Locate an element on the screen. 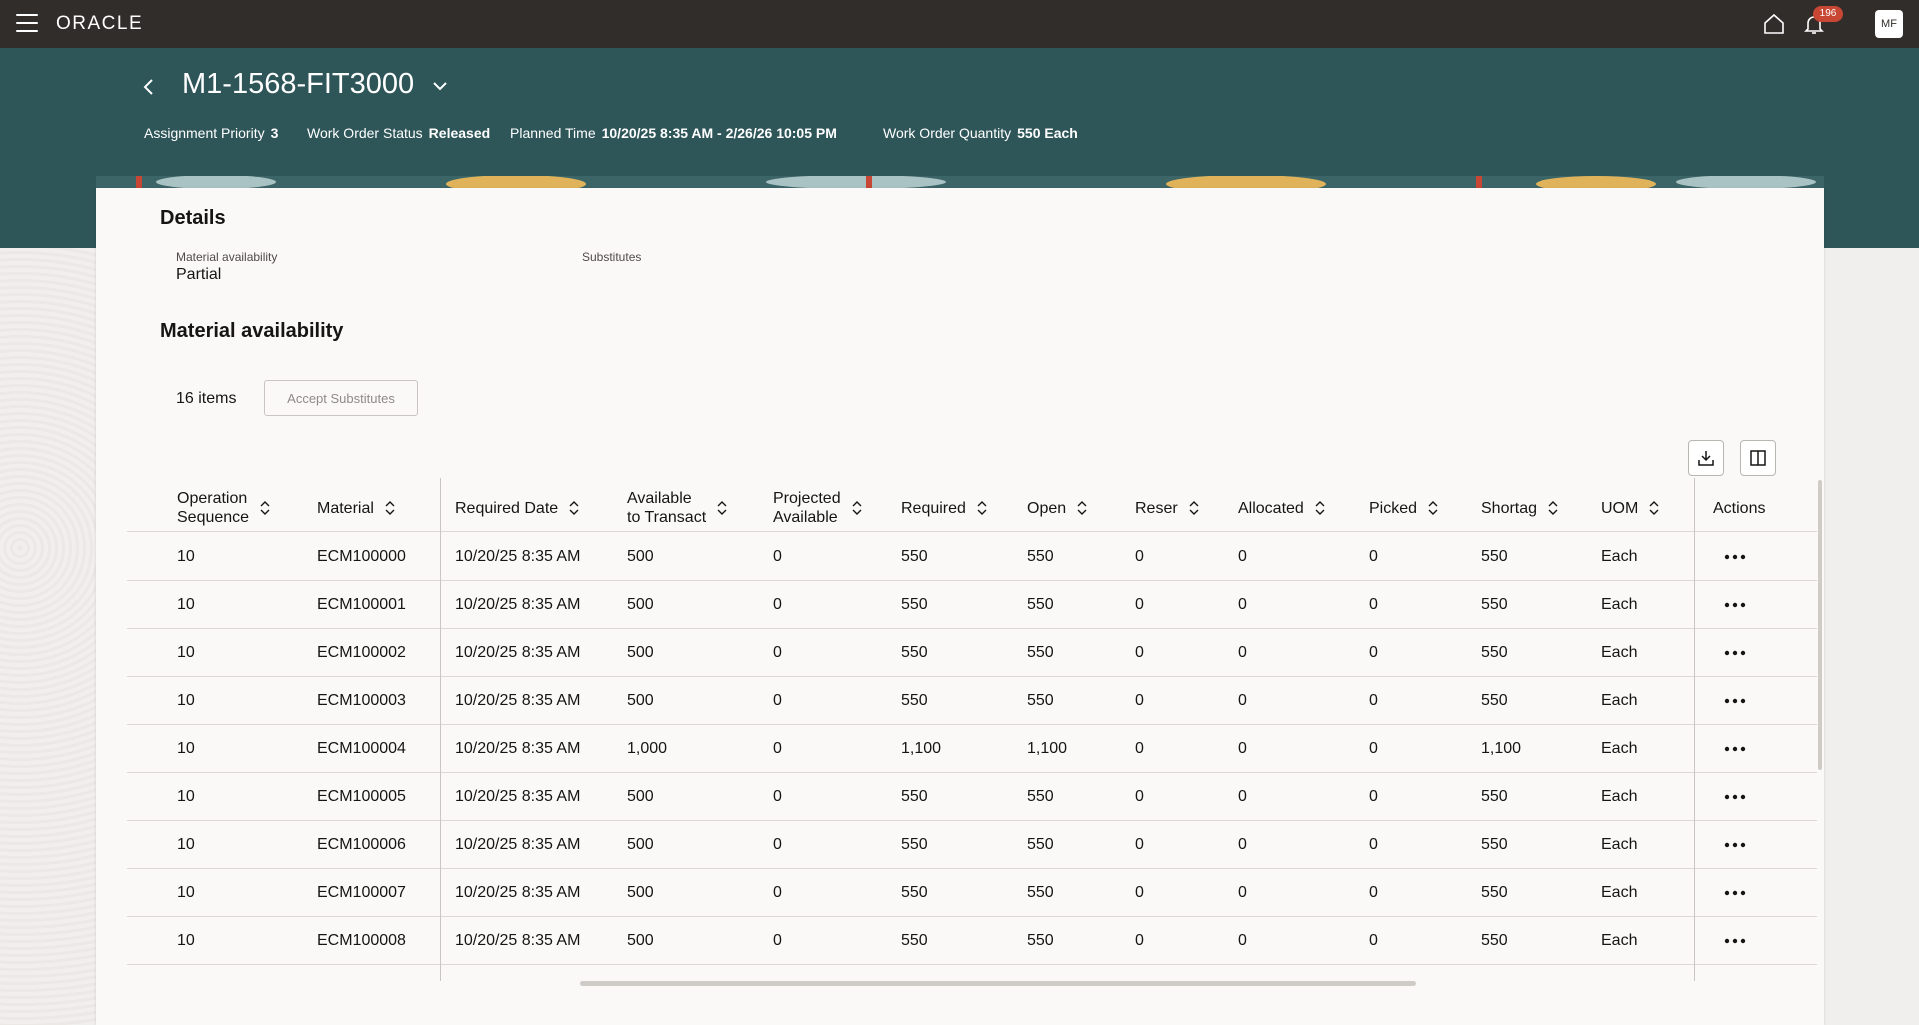 This screenshot has height=1025, width=1919. actions-column-divider is located at coordinates (1694, 729).